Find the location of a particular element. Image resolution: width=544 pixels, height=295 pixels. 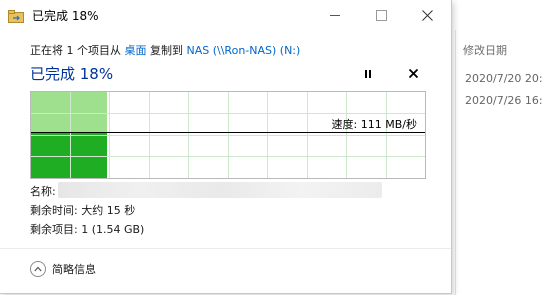

time-remaining: 剩余时间: 大约 15 秒 is located at coordinates (83, 210).